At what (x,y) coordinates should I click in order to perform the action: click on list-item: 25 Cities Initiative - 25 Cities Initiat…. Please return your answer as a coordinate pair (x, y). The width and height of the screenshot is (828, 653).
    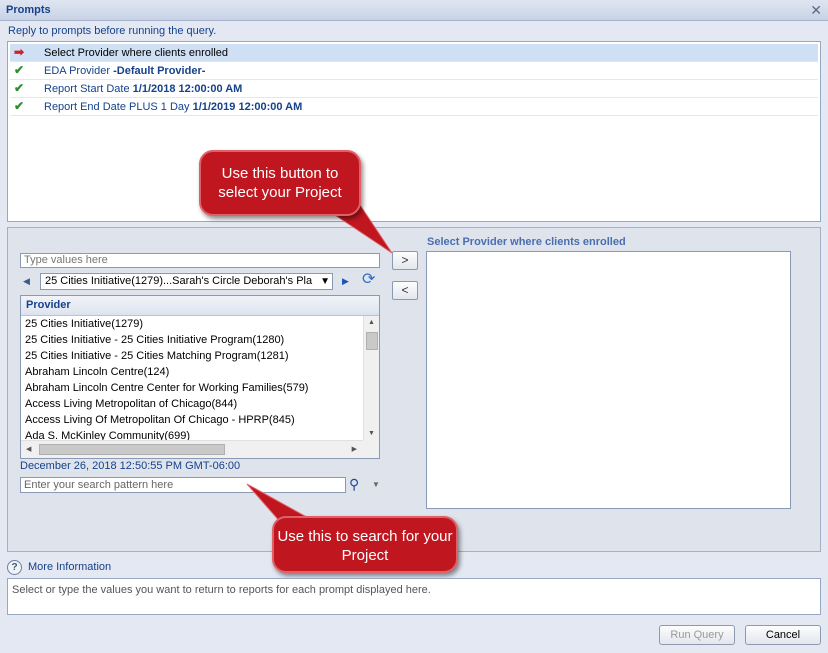
    Looking at the image, I should click on (154, 340).